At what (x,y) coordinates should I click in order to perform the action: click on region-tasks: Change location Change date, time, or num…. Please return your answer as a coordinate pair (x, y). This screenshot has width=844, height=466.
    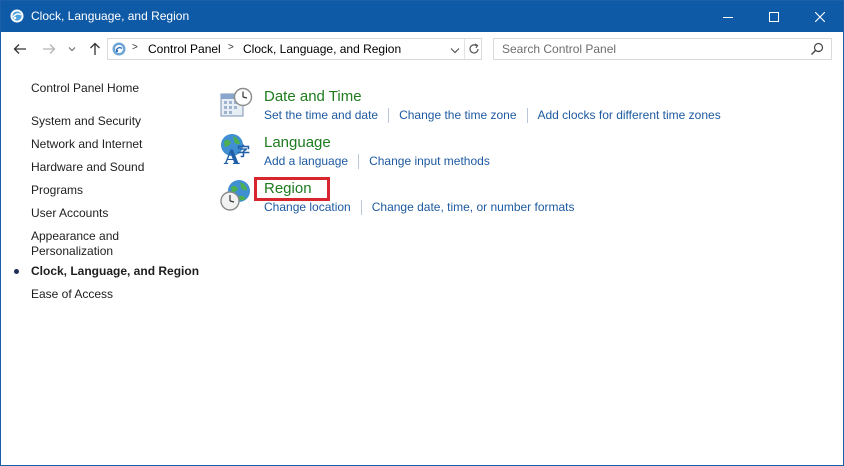
    Looking at the image, I should click on (419, 207).